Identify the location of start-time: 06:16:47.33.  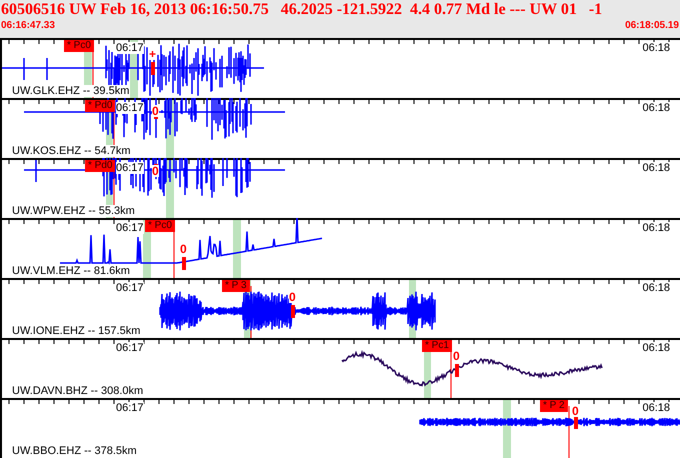
(28, 26).